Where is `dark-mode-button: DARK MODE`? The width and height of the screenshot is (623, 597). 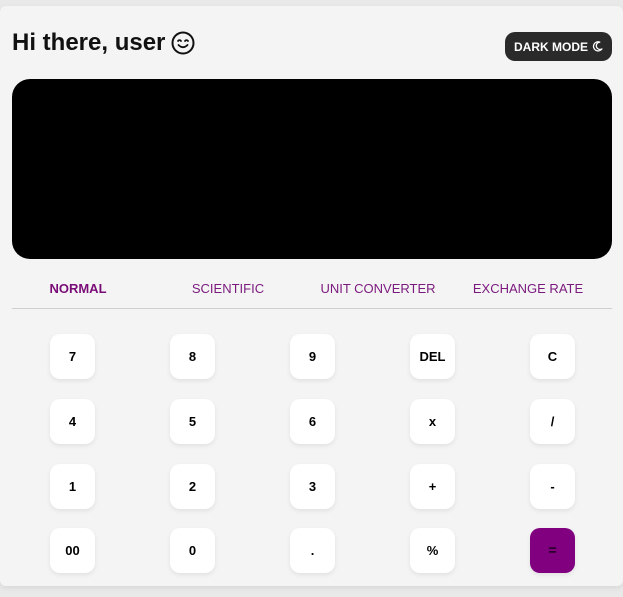 dark-mode-button: DARK MODE is located at coordinates (558, 46).